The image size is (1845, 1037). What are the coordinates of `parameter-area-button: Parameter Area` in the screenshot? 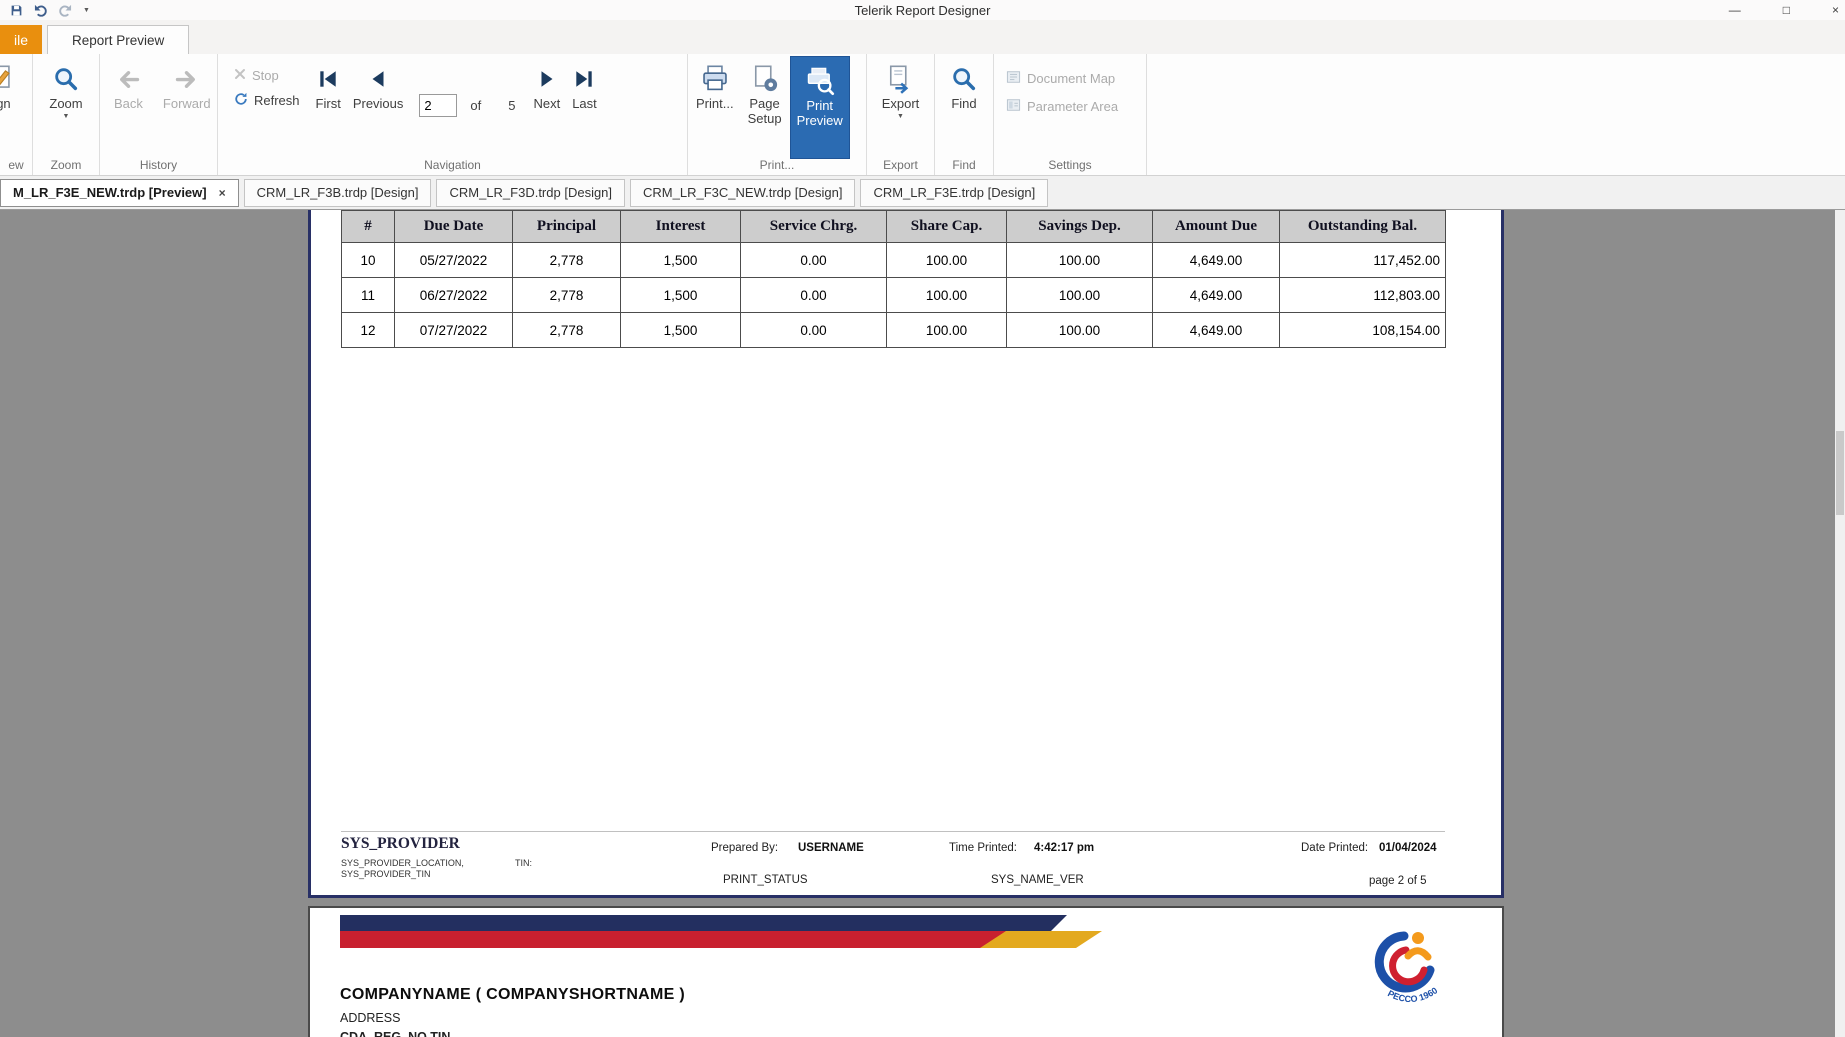 It's located at (1062, 106).